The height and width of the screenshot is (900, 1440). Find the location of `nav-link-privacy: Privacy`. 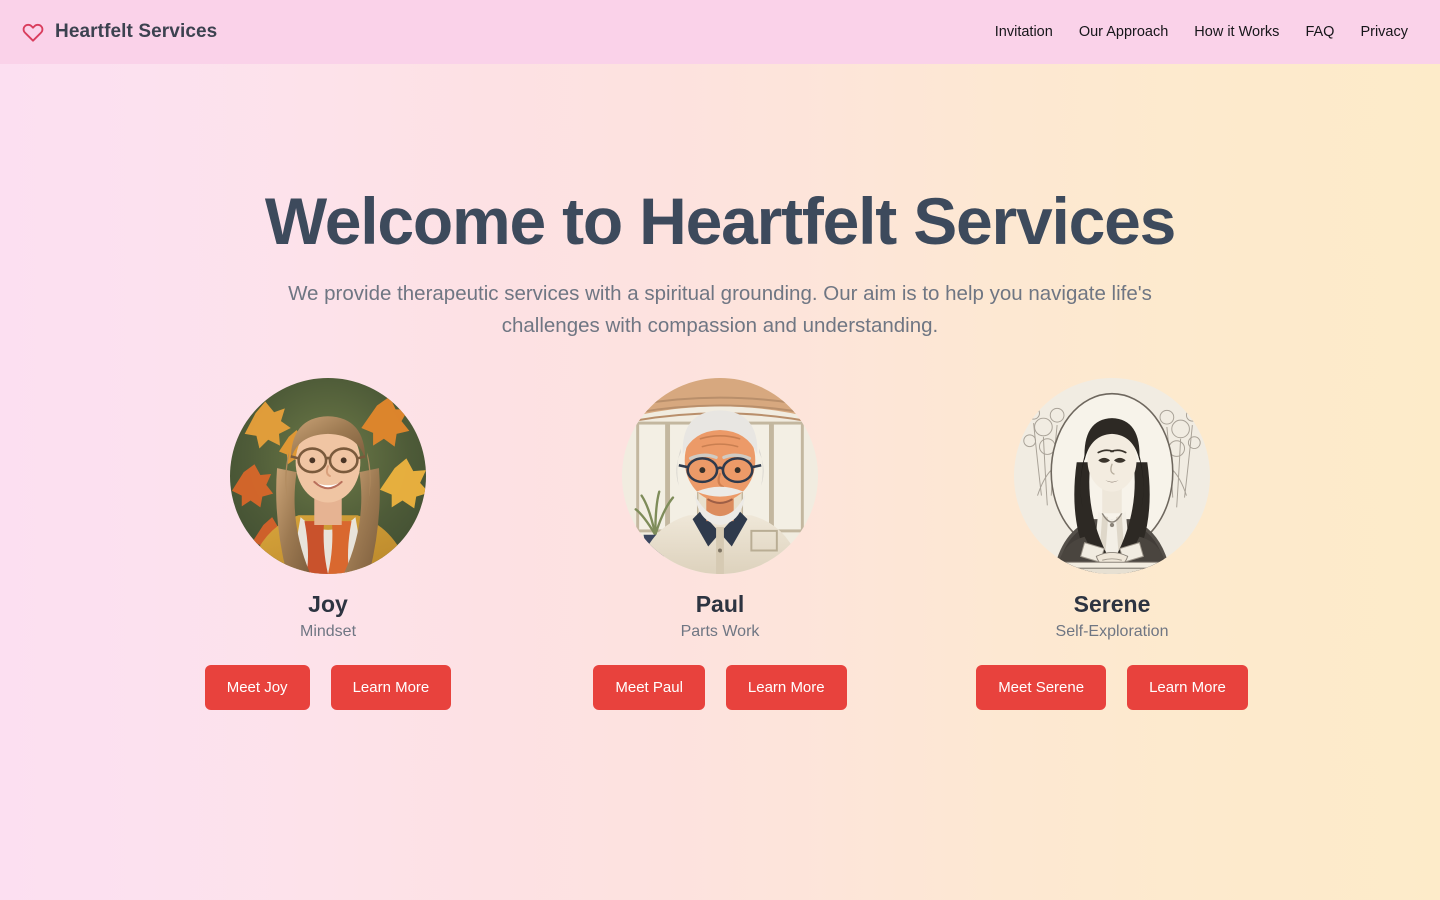

nav-link-privacy: Privacy is located at coordinates (1384, 32).